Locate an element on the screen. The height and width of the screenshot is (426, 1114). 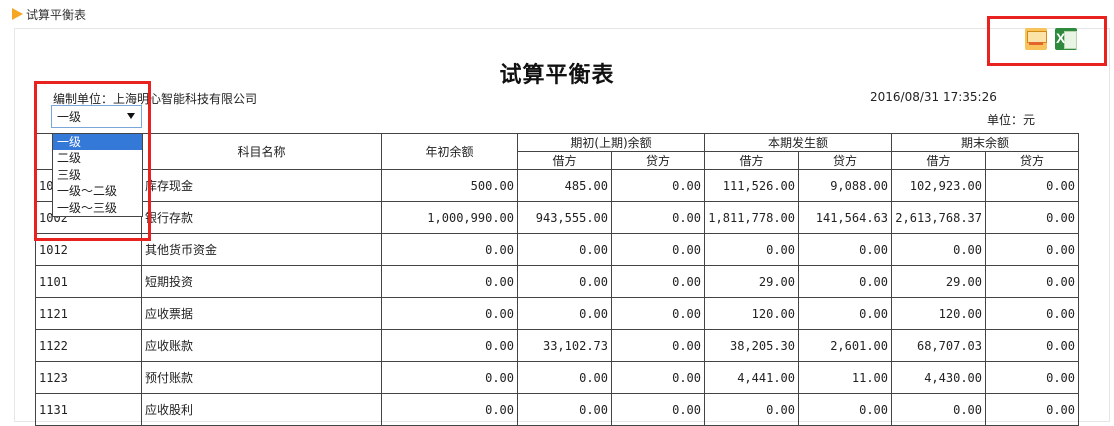
cell-name: 预付账款 is located at coordinates (261, 377).